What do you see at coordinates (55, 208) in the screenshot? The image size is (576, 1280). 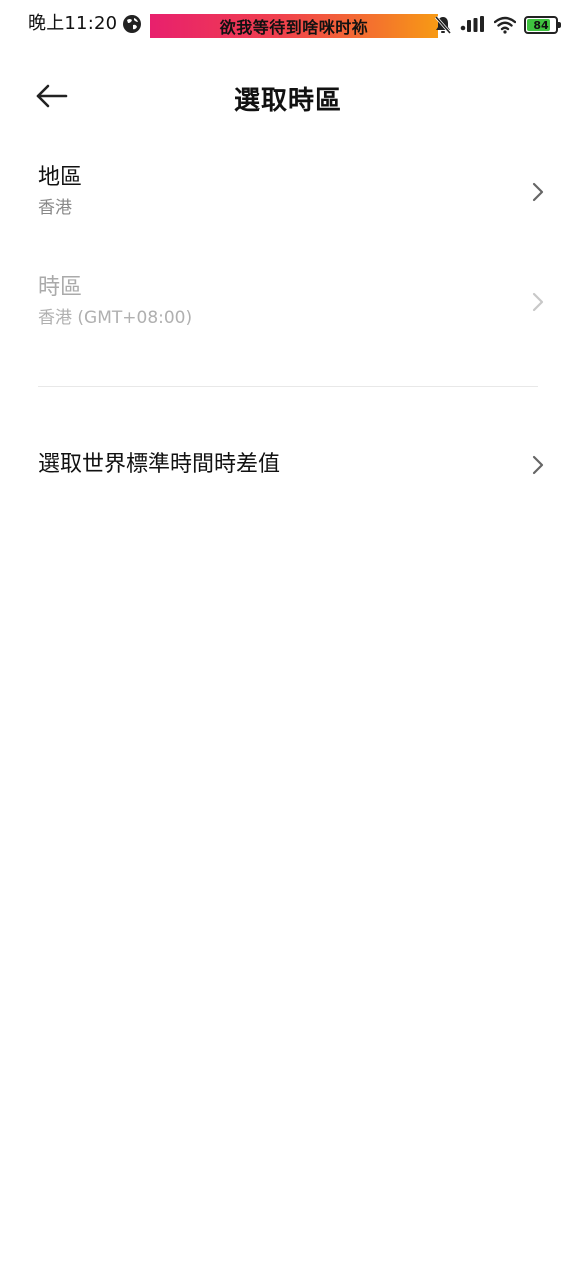 I see `region-value: 香港` at bounding box center [55, 208].